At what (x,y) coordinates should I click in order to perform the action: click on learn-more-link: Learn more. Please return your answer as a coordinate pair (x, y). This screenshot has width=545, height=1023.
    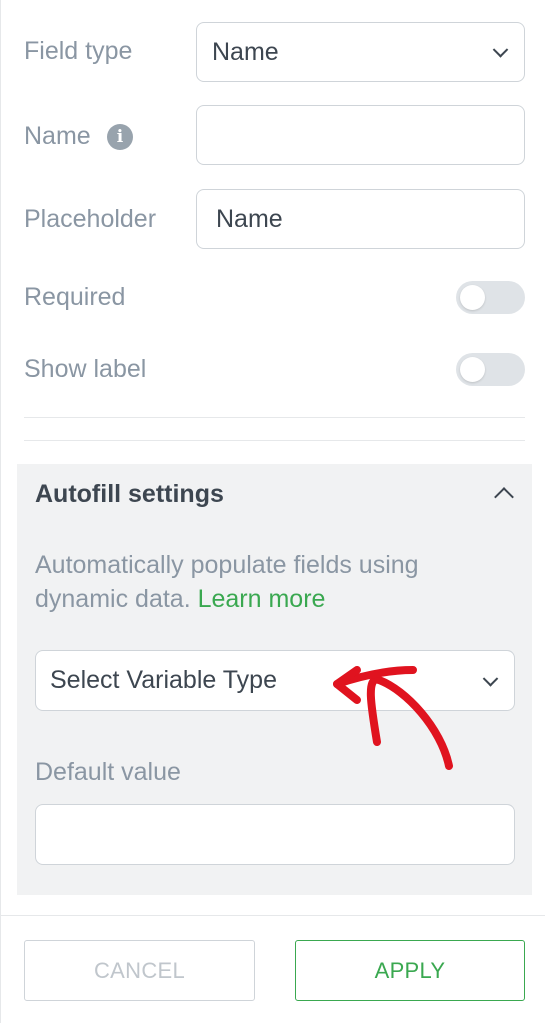
    Looking at the image, I should click on (262, 599).